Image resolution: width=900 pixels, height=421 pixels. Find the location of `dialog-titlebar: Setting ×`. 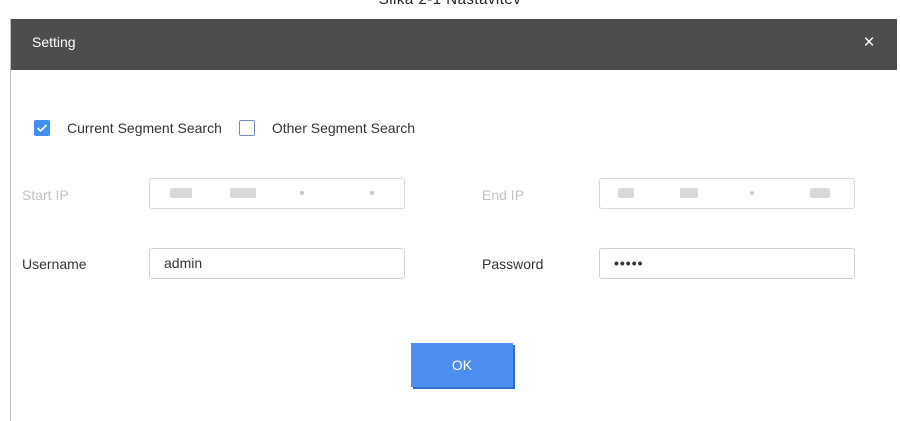

dialog-titlebar: Setting × is located at coordinates (454, 44).